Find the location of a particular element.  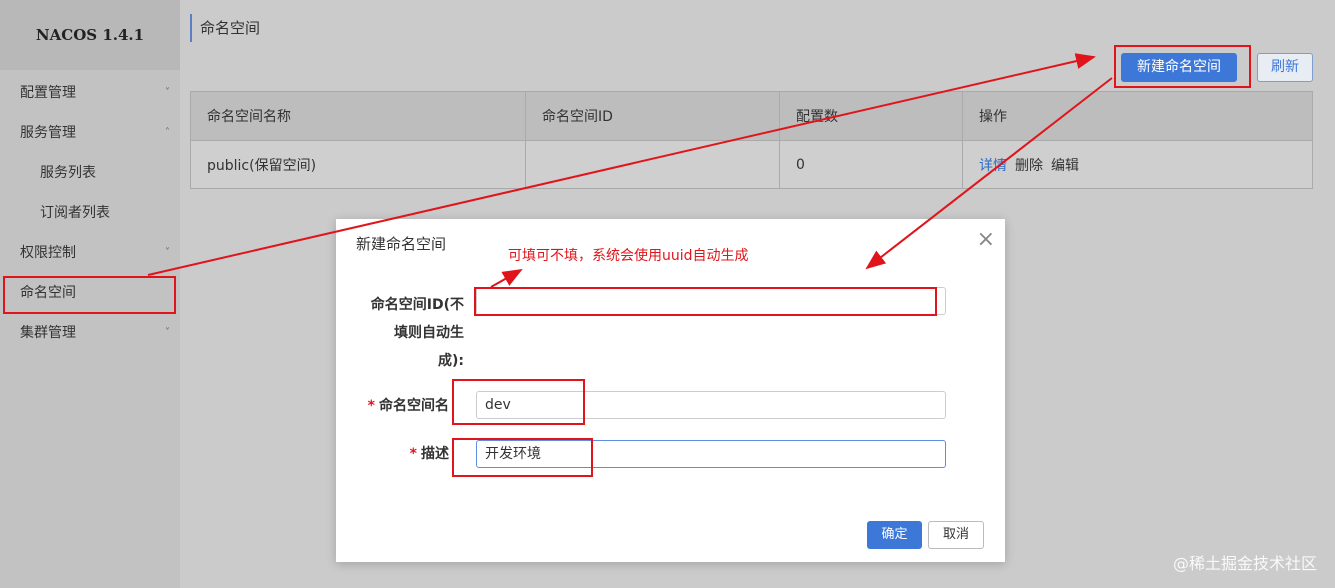

column-header: 命名空间ID is located at coordinates (652, 116).